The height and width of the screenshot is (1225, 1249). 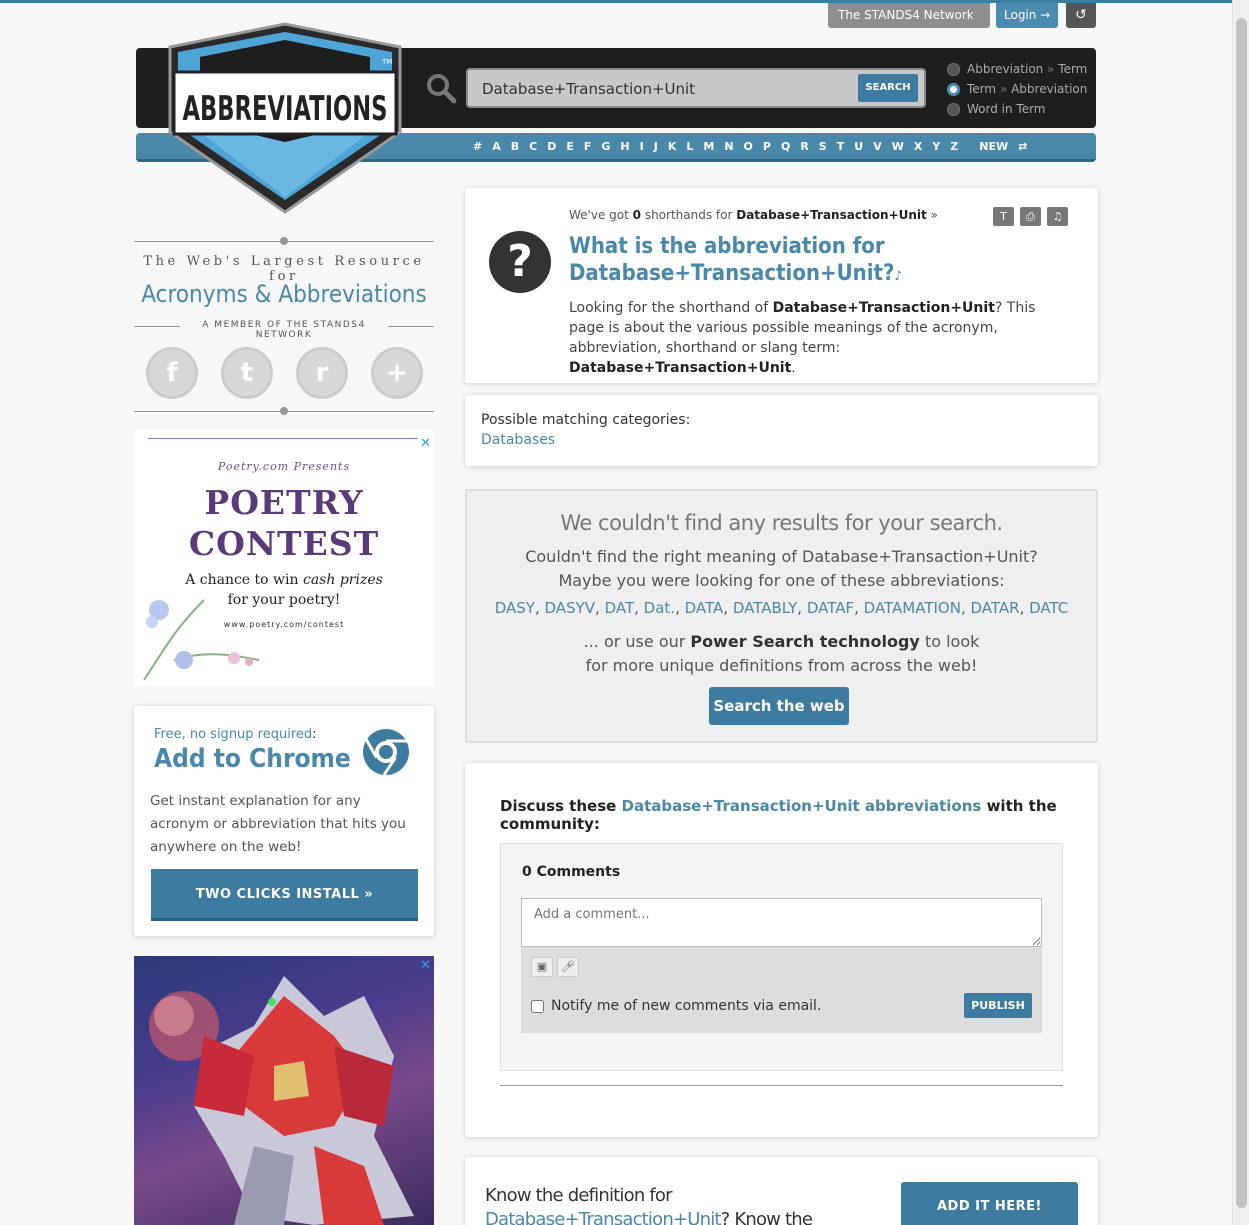 I want to click on add-it-here-button: ADD IT HERE!, so click(x=989, y=1203).